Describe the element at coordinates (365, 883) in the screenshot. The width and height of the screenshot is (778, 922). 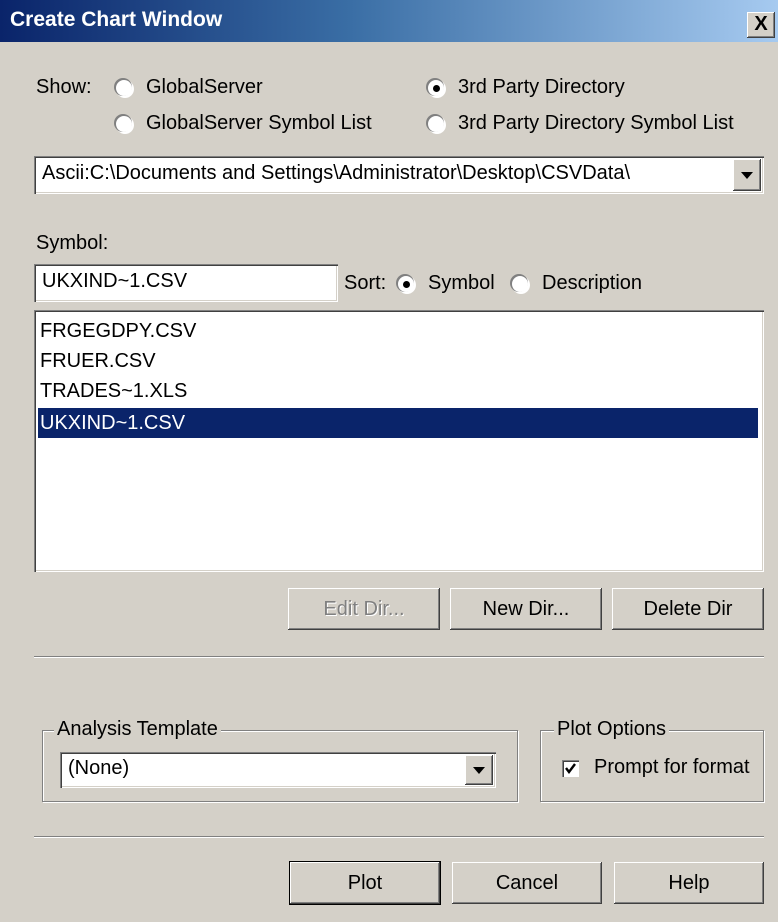
I see `plot-button: Plot` at that location.